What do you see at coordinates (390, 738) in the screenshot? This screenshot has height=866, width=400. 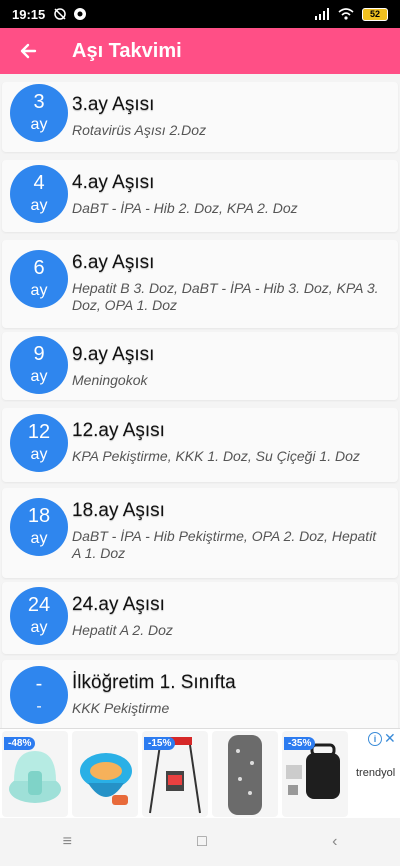 I see `ad-close-icon: ✕` at bounding box center [390, 738].